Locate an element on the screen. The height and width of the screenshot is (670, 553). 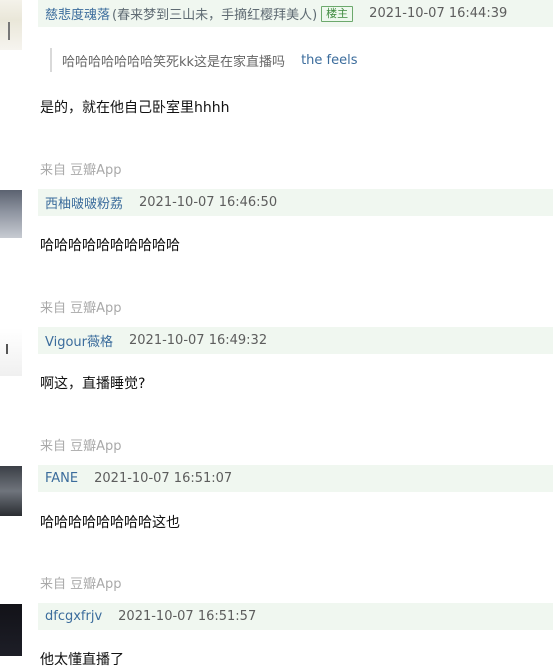
comment-header: 西柚啵啵粉荔 2021-10-07 16:46:50 is located at coordinates (295, 202).